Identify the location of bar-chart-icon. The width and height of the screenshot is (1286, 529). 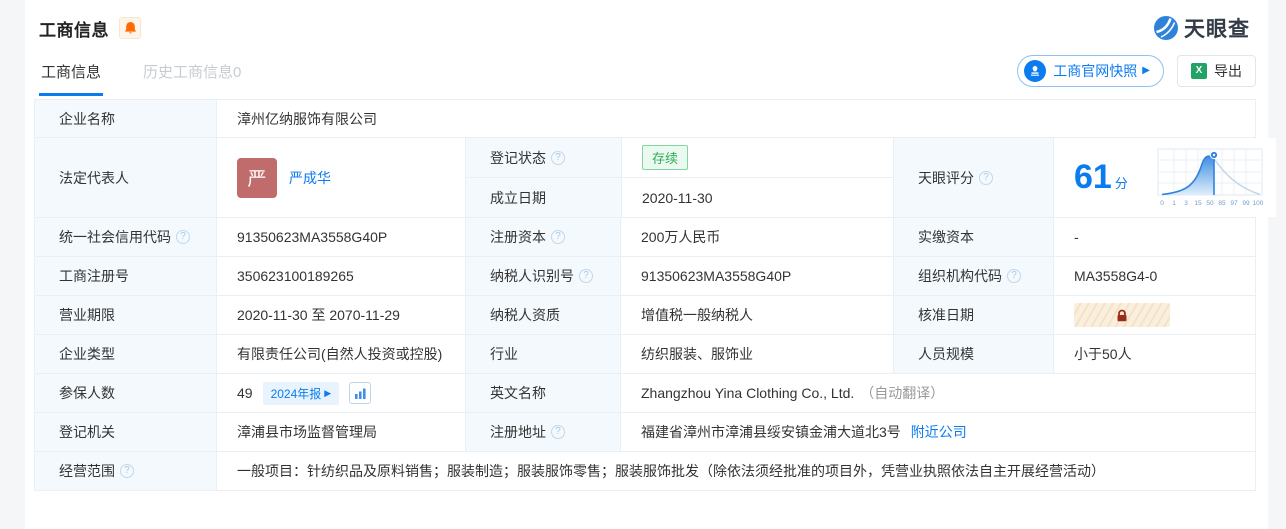
(360, 393).